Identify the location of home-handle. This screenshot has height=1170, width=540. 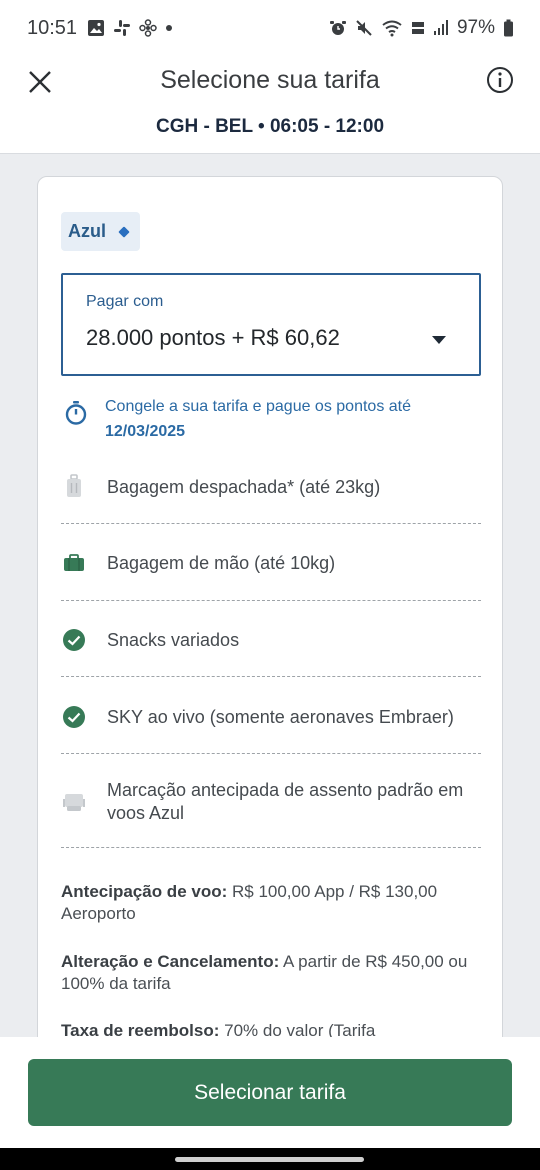
(269, 1159).